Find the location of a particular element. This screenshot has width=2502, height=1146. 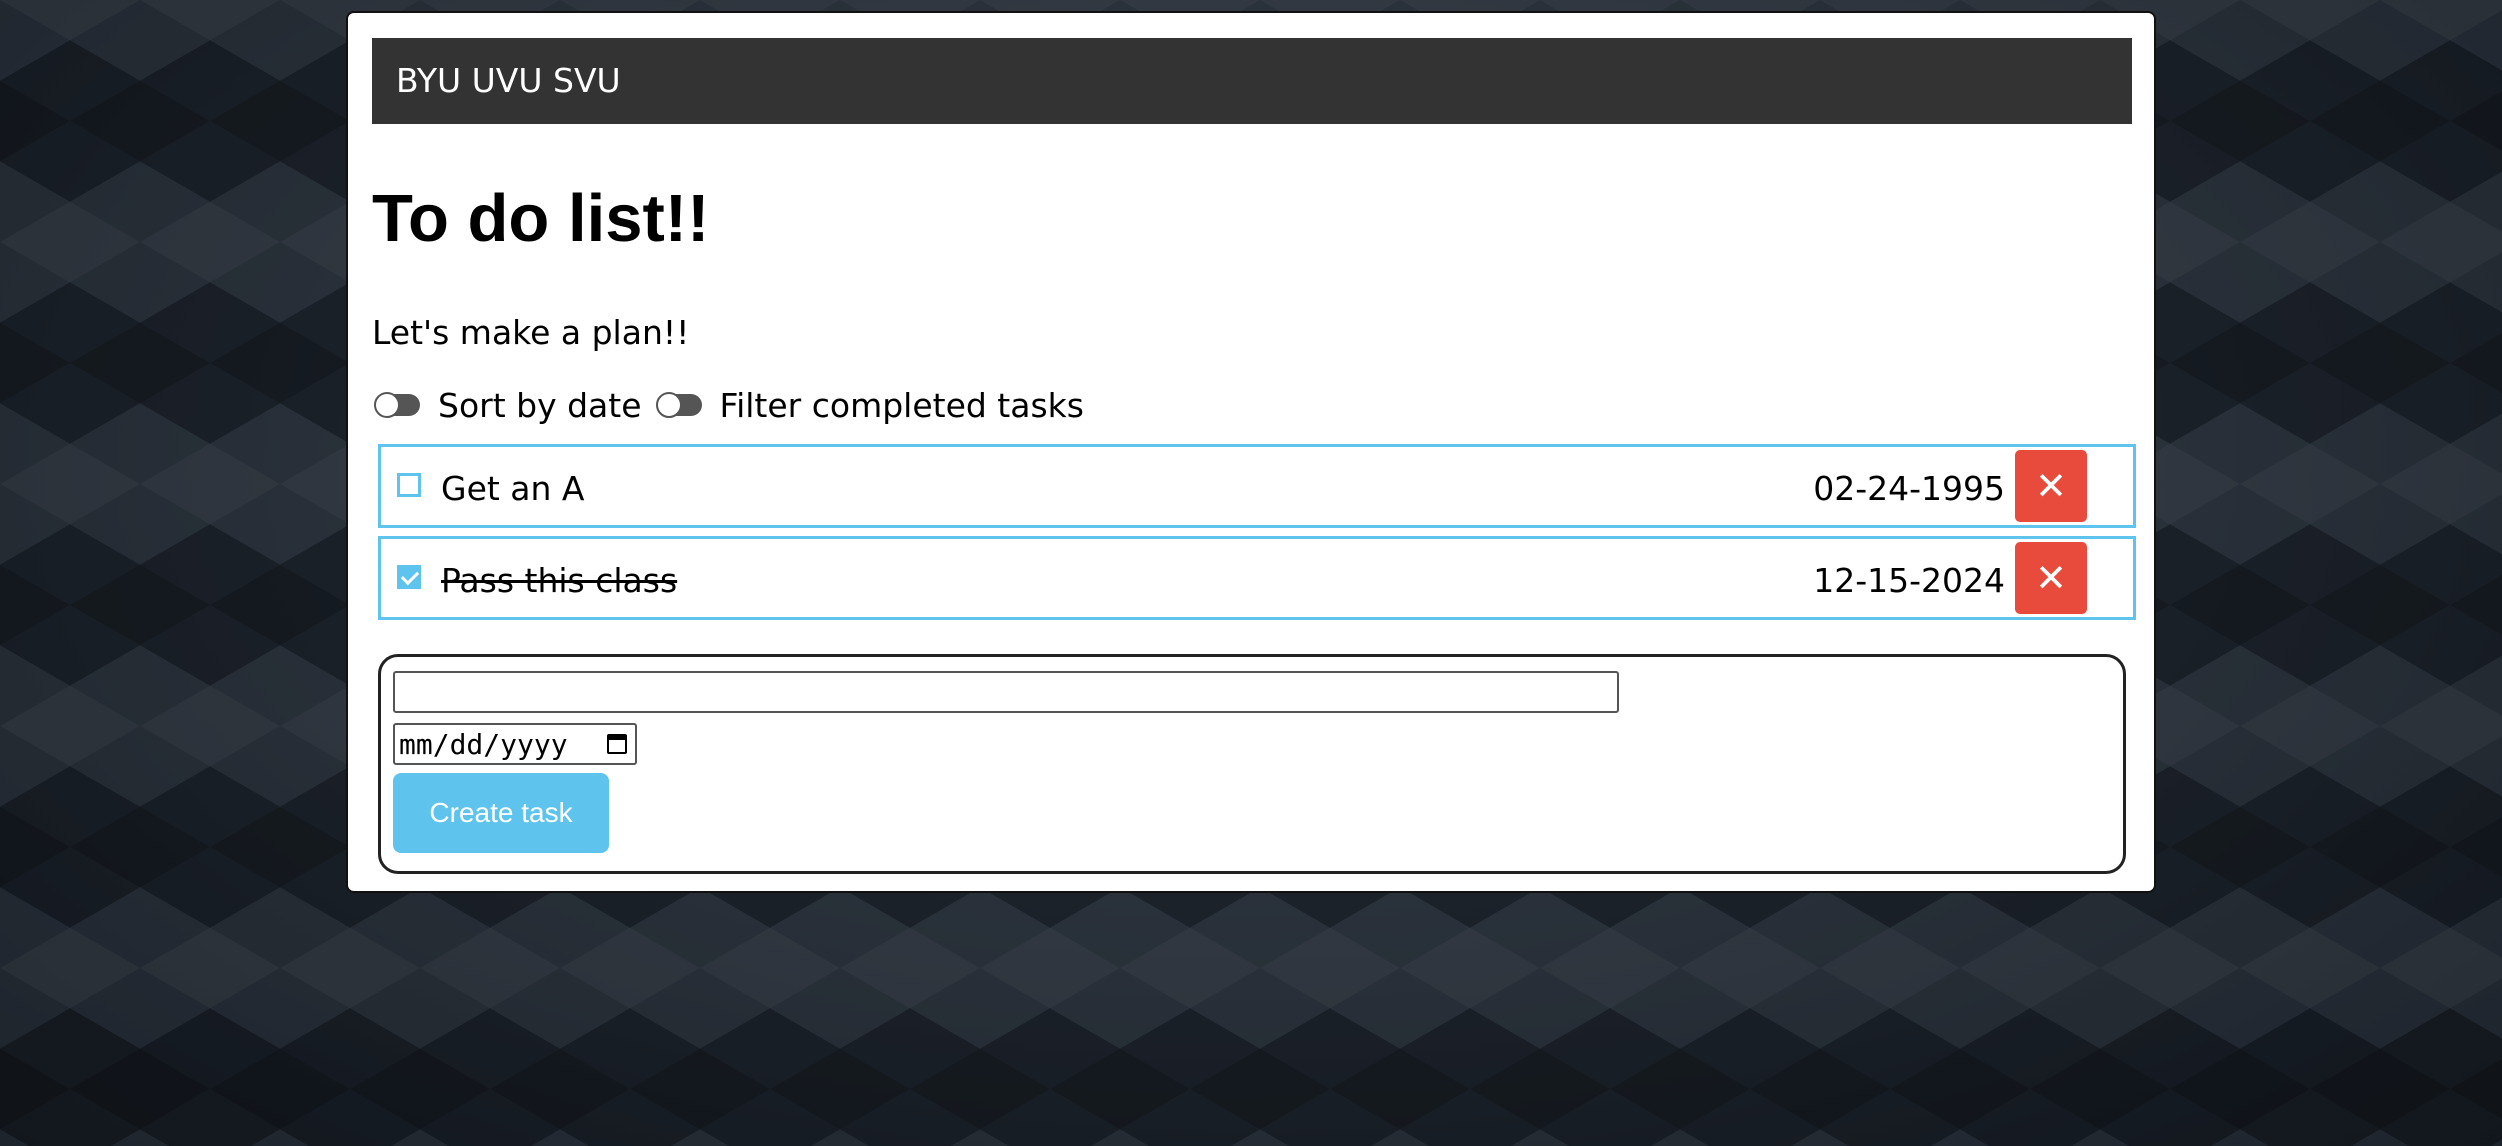

sort-by-date-toggle is located at coordinates (397, 405).